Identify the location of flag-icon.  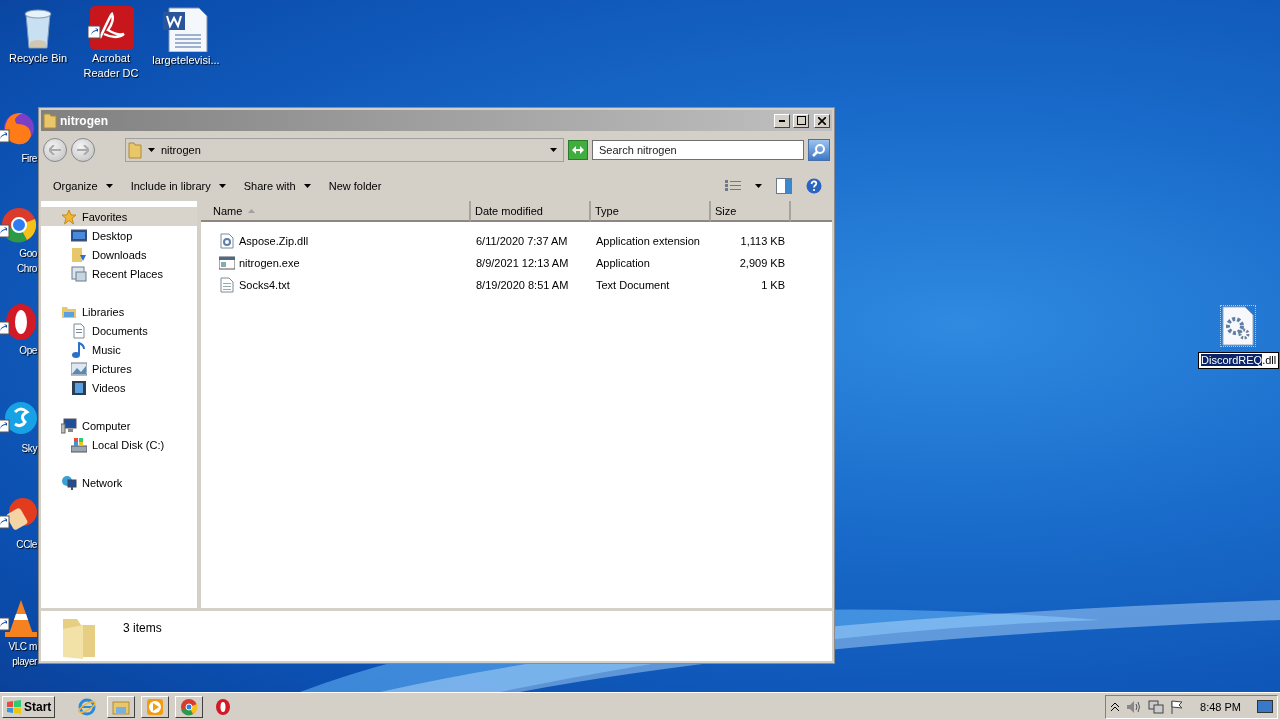
(1177, 706).